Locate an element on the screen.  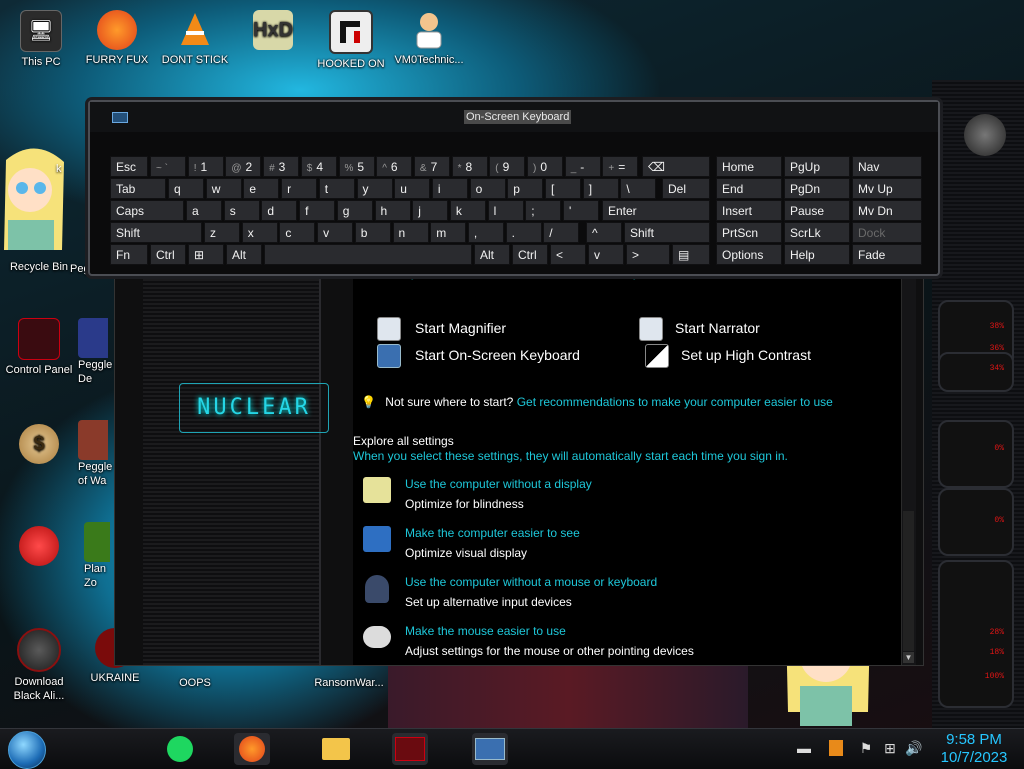
network-icon: ⊞ is located at coordinates (890, 748).